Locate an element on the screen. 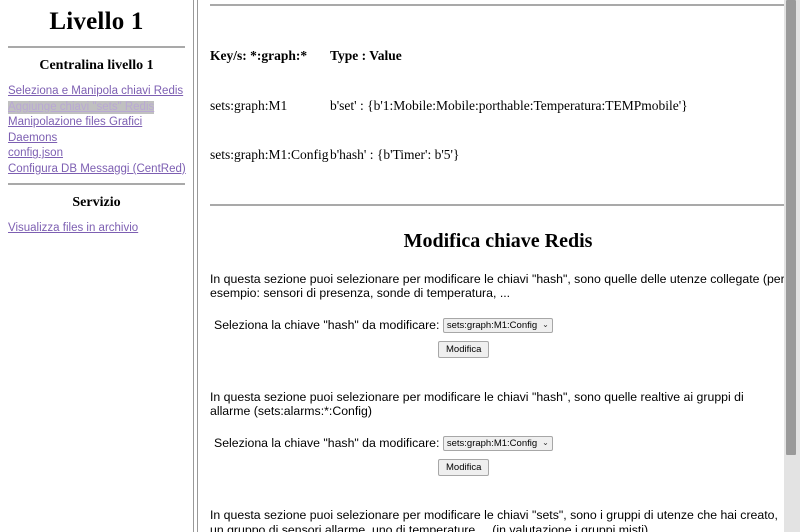 The image size is (800, 532). modifica-button-1: Modifica is located at coordinates (464, 349).